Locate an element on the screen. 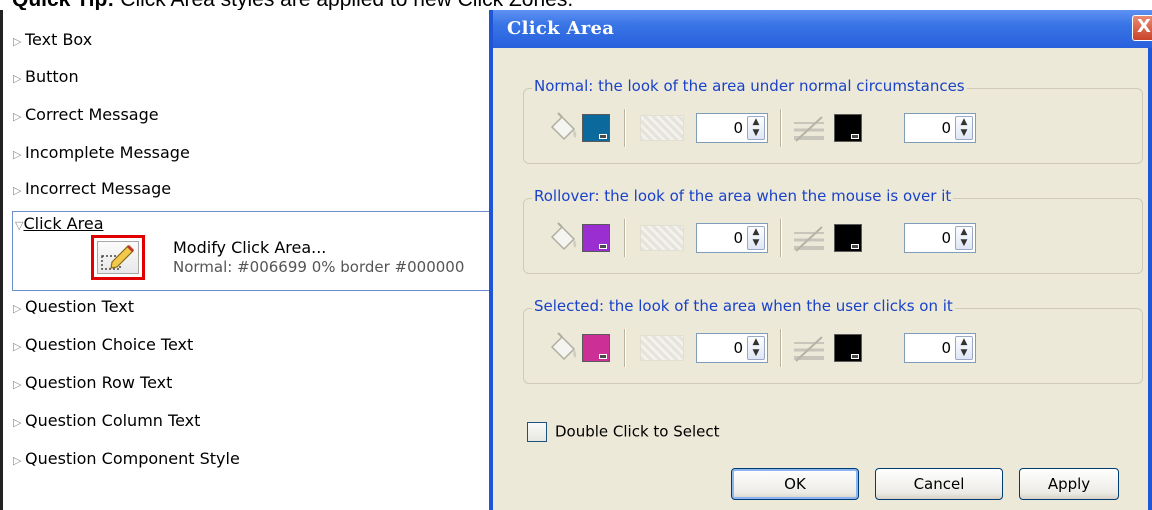 The image size is (1152, 510). apply-button: Apply is located at coordinates (1069, 484).